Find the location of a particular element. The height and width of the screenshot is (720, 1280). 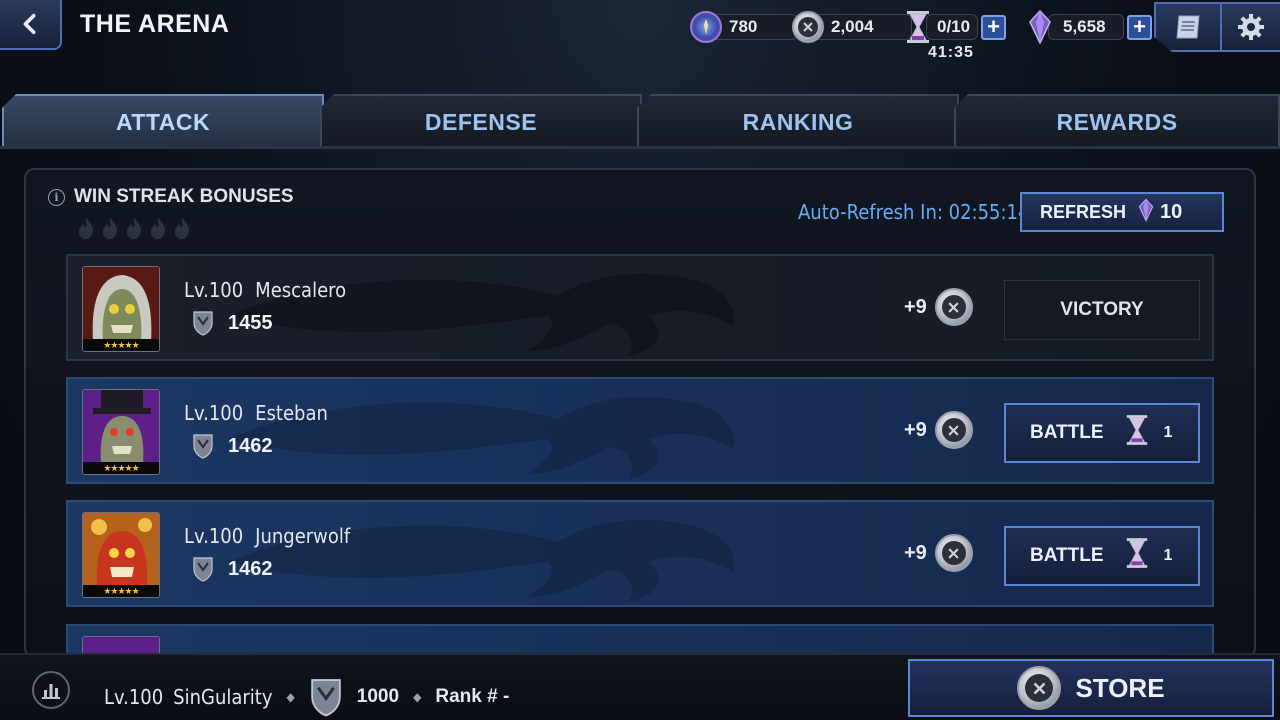

champion-avatar is located at coordinates (121, 427).